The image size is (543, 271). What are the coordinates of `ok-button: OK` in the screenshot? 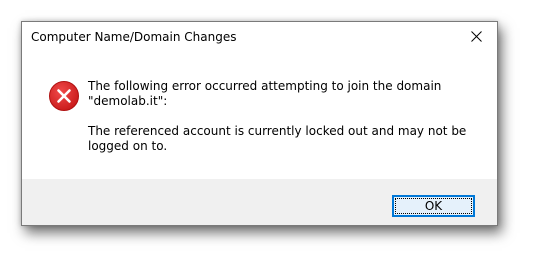 It's located at (433, 206).